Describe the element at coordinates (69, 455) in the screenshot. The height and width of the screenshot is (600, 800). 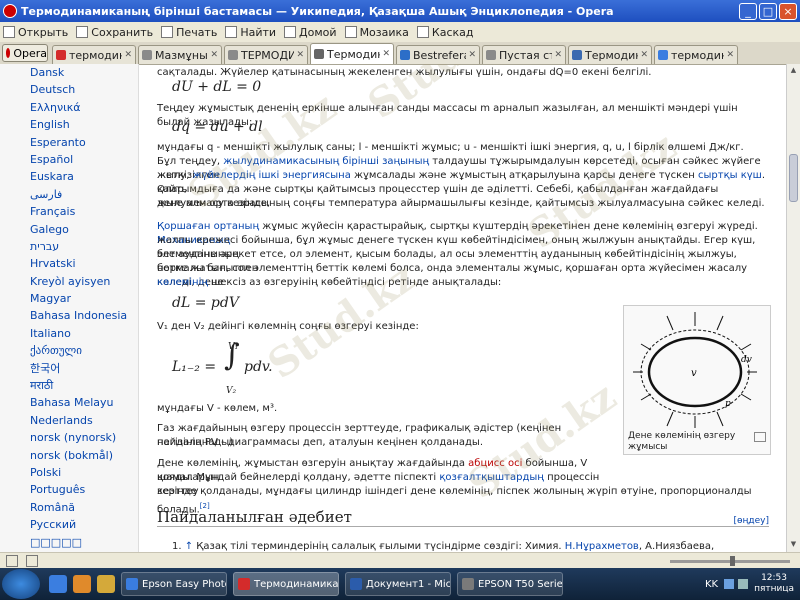
I see `language-link: norsk (bokmål)` at that location.